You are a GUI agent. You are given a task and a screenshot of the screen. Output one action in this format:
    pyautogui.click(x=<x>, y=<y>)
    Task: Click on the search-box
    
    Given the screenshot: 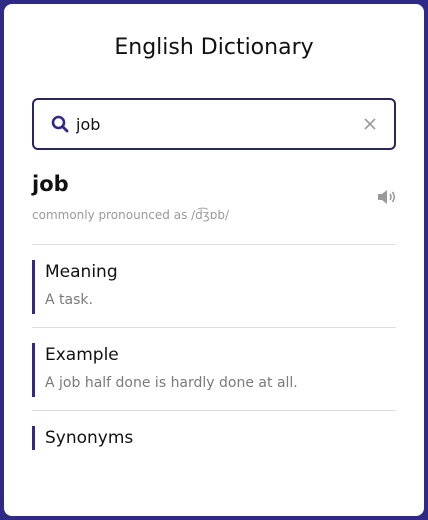 What is the action you would take?
    pyautogui.click(x=214, y=124)
    